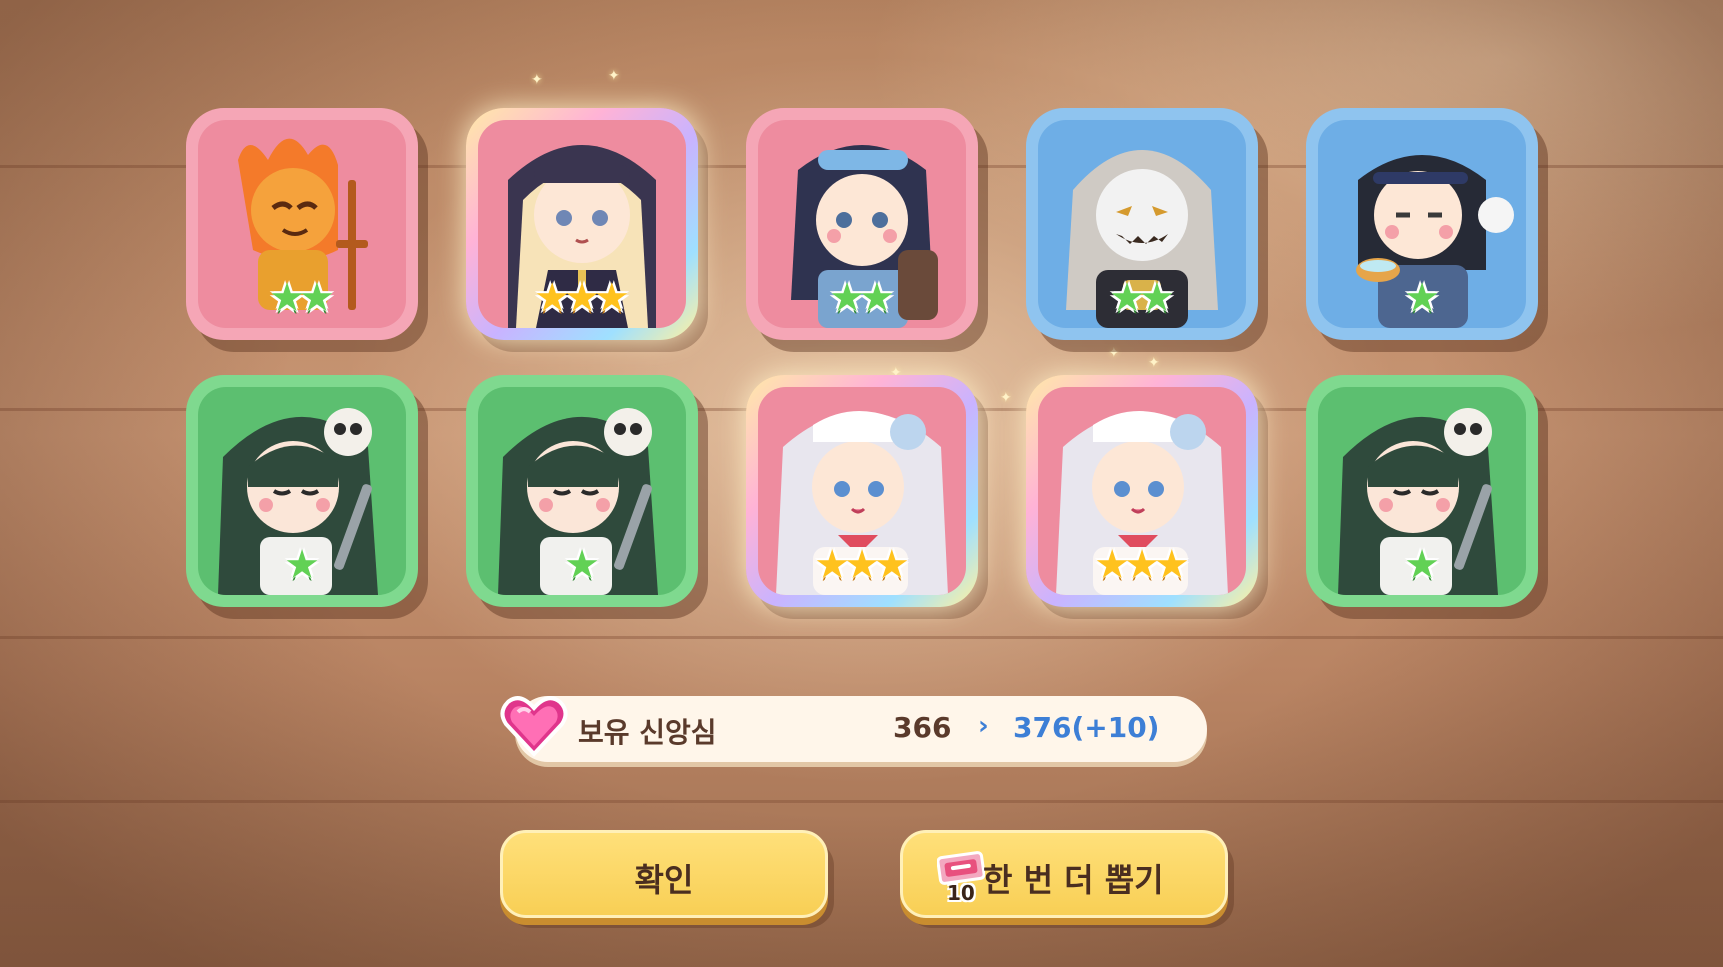 This screenshot has height=967, width=1723. What do you see at coordinates (534, 726) in the screenshot?
I see `pink-heart-gem-icon` at bounding box center [534, 726].